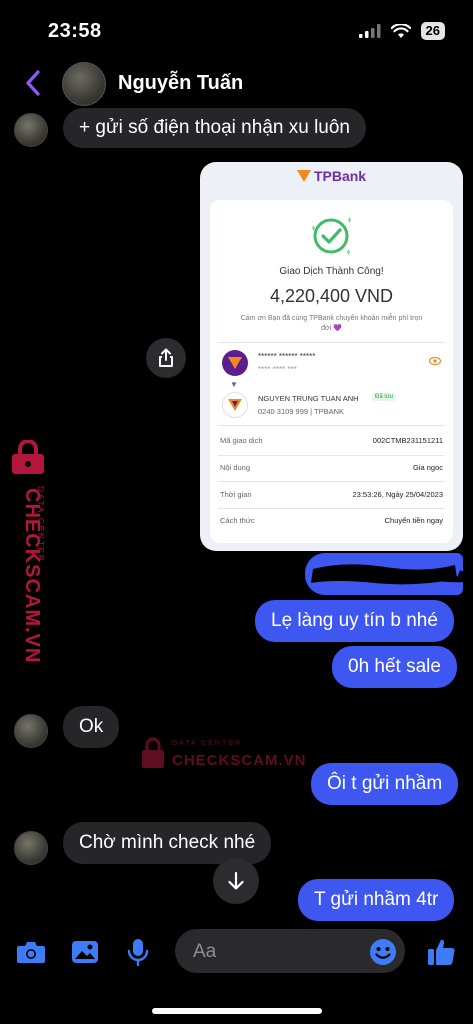 The height and width of the screenshot is (1024, 473). What do you see at coordinates (331, 440) in the screenshot?
I see `detail-row-transaction-id: Mã giao dịch 002CTMB231151211` at bounding box center [331, 440].